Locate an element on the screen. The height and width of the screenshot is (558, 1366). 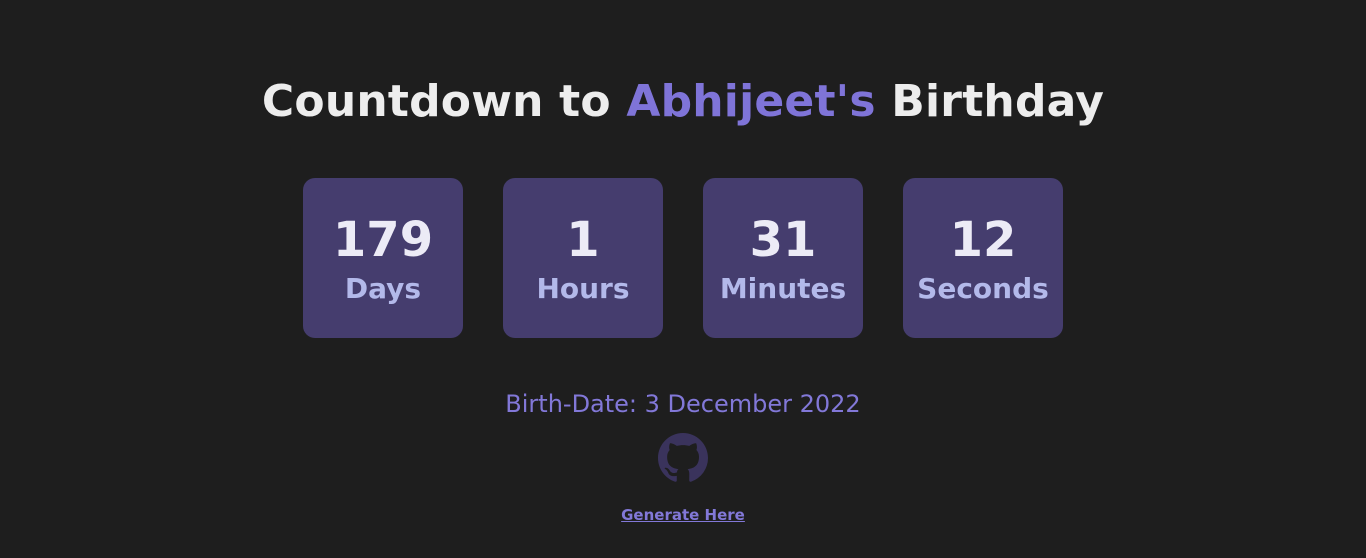
page-title: Countdown to Abhijeet's Birthday is located at coordinates (683, 102).